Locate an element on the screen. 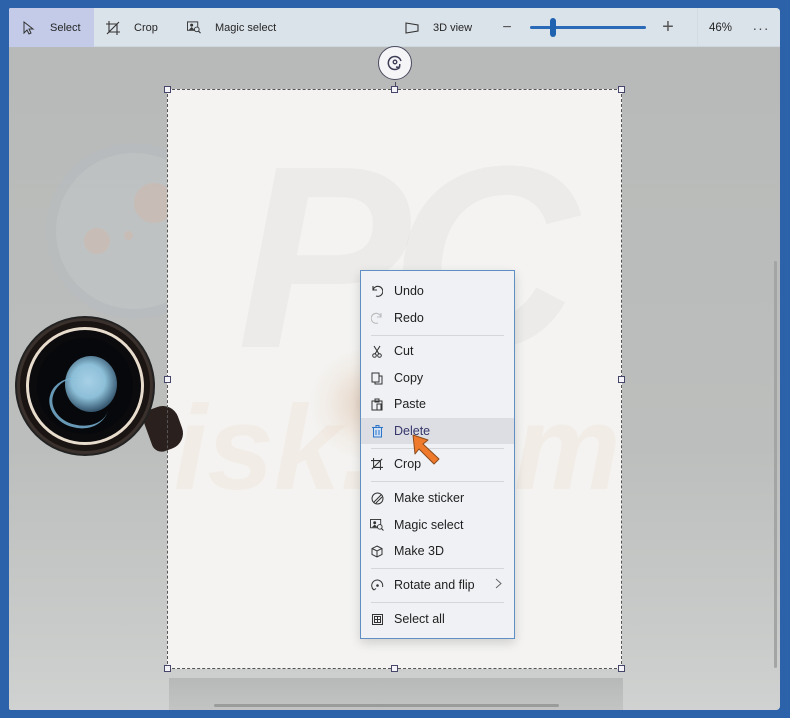 The height and width of the screenshot is (718, 790). copy-icon is located at coordinates (377, 378).